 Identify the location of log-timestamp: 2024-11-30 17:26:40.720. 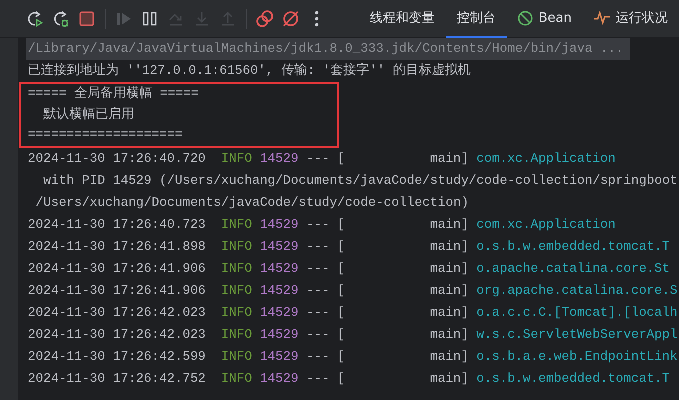
(117, 159).